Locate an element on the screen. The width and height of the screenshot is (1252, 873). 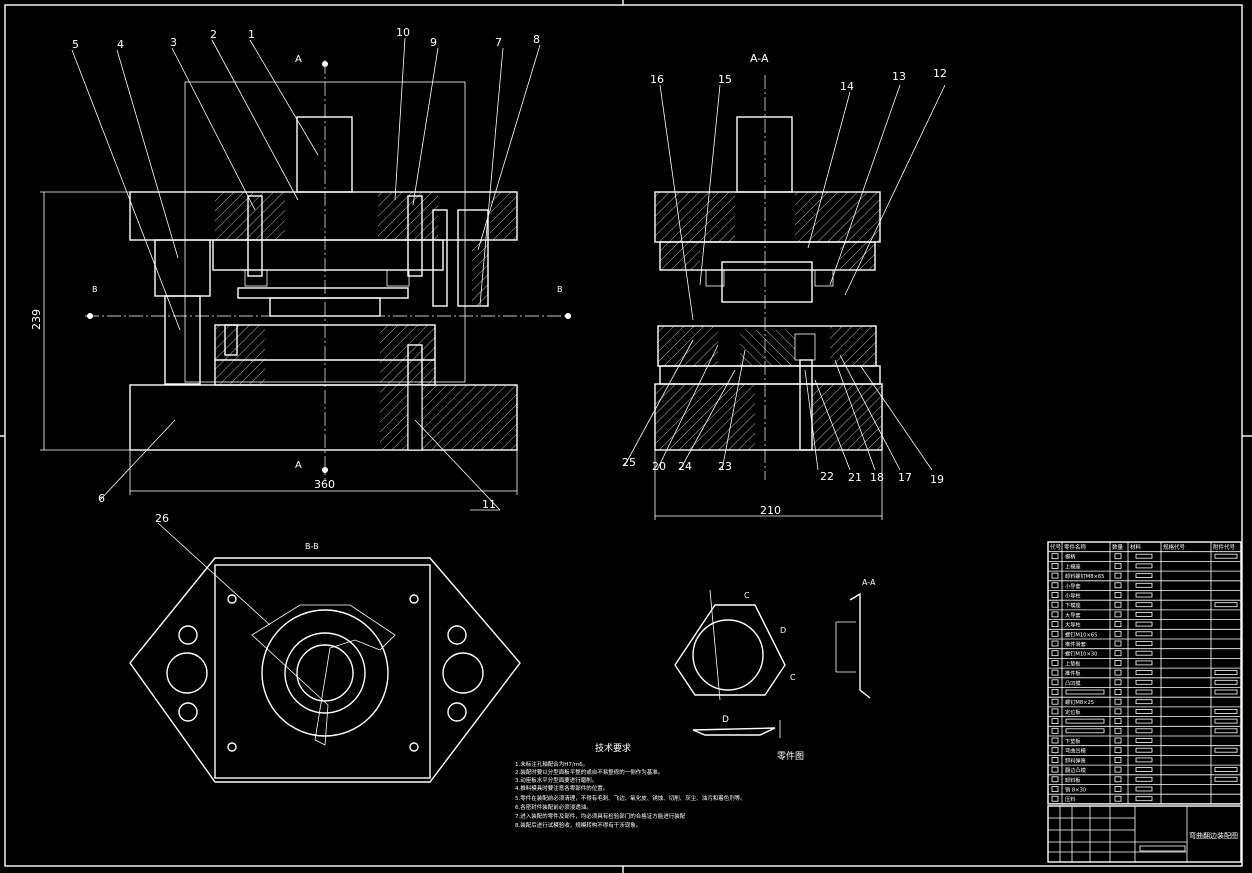
leader-label-side-9: 23 is located at coordinates (725, 466).